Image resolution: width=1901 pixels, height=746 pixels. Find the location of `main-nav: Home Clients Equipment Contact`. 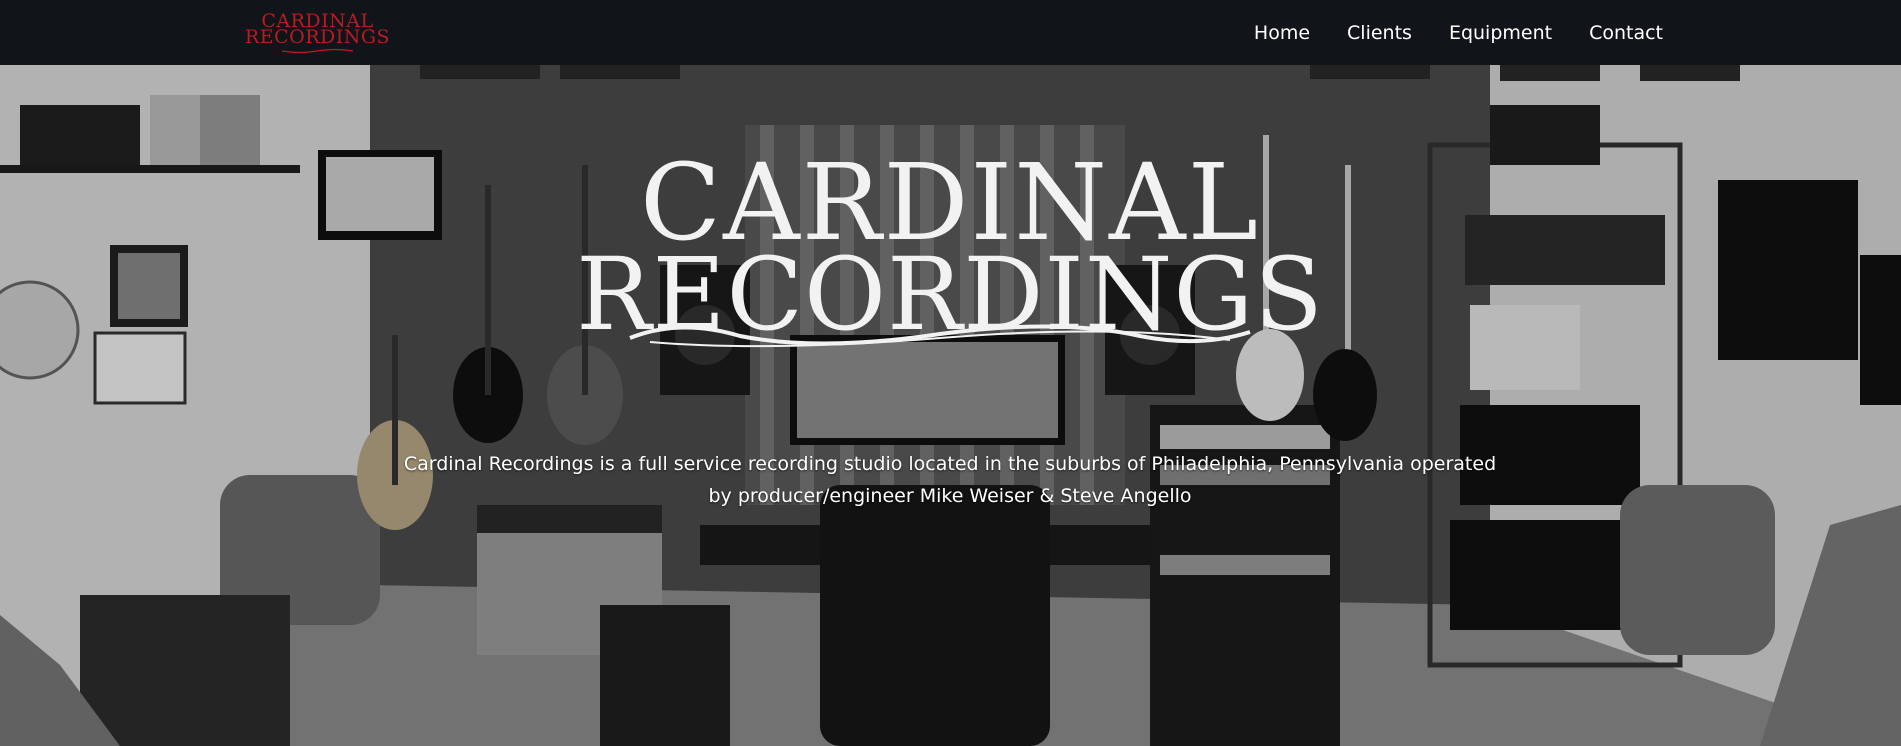

main-nav: Home Clients Equipment Contact is located at coordinates (1458, 32).